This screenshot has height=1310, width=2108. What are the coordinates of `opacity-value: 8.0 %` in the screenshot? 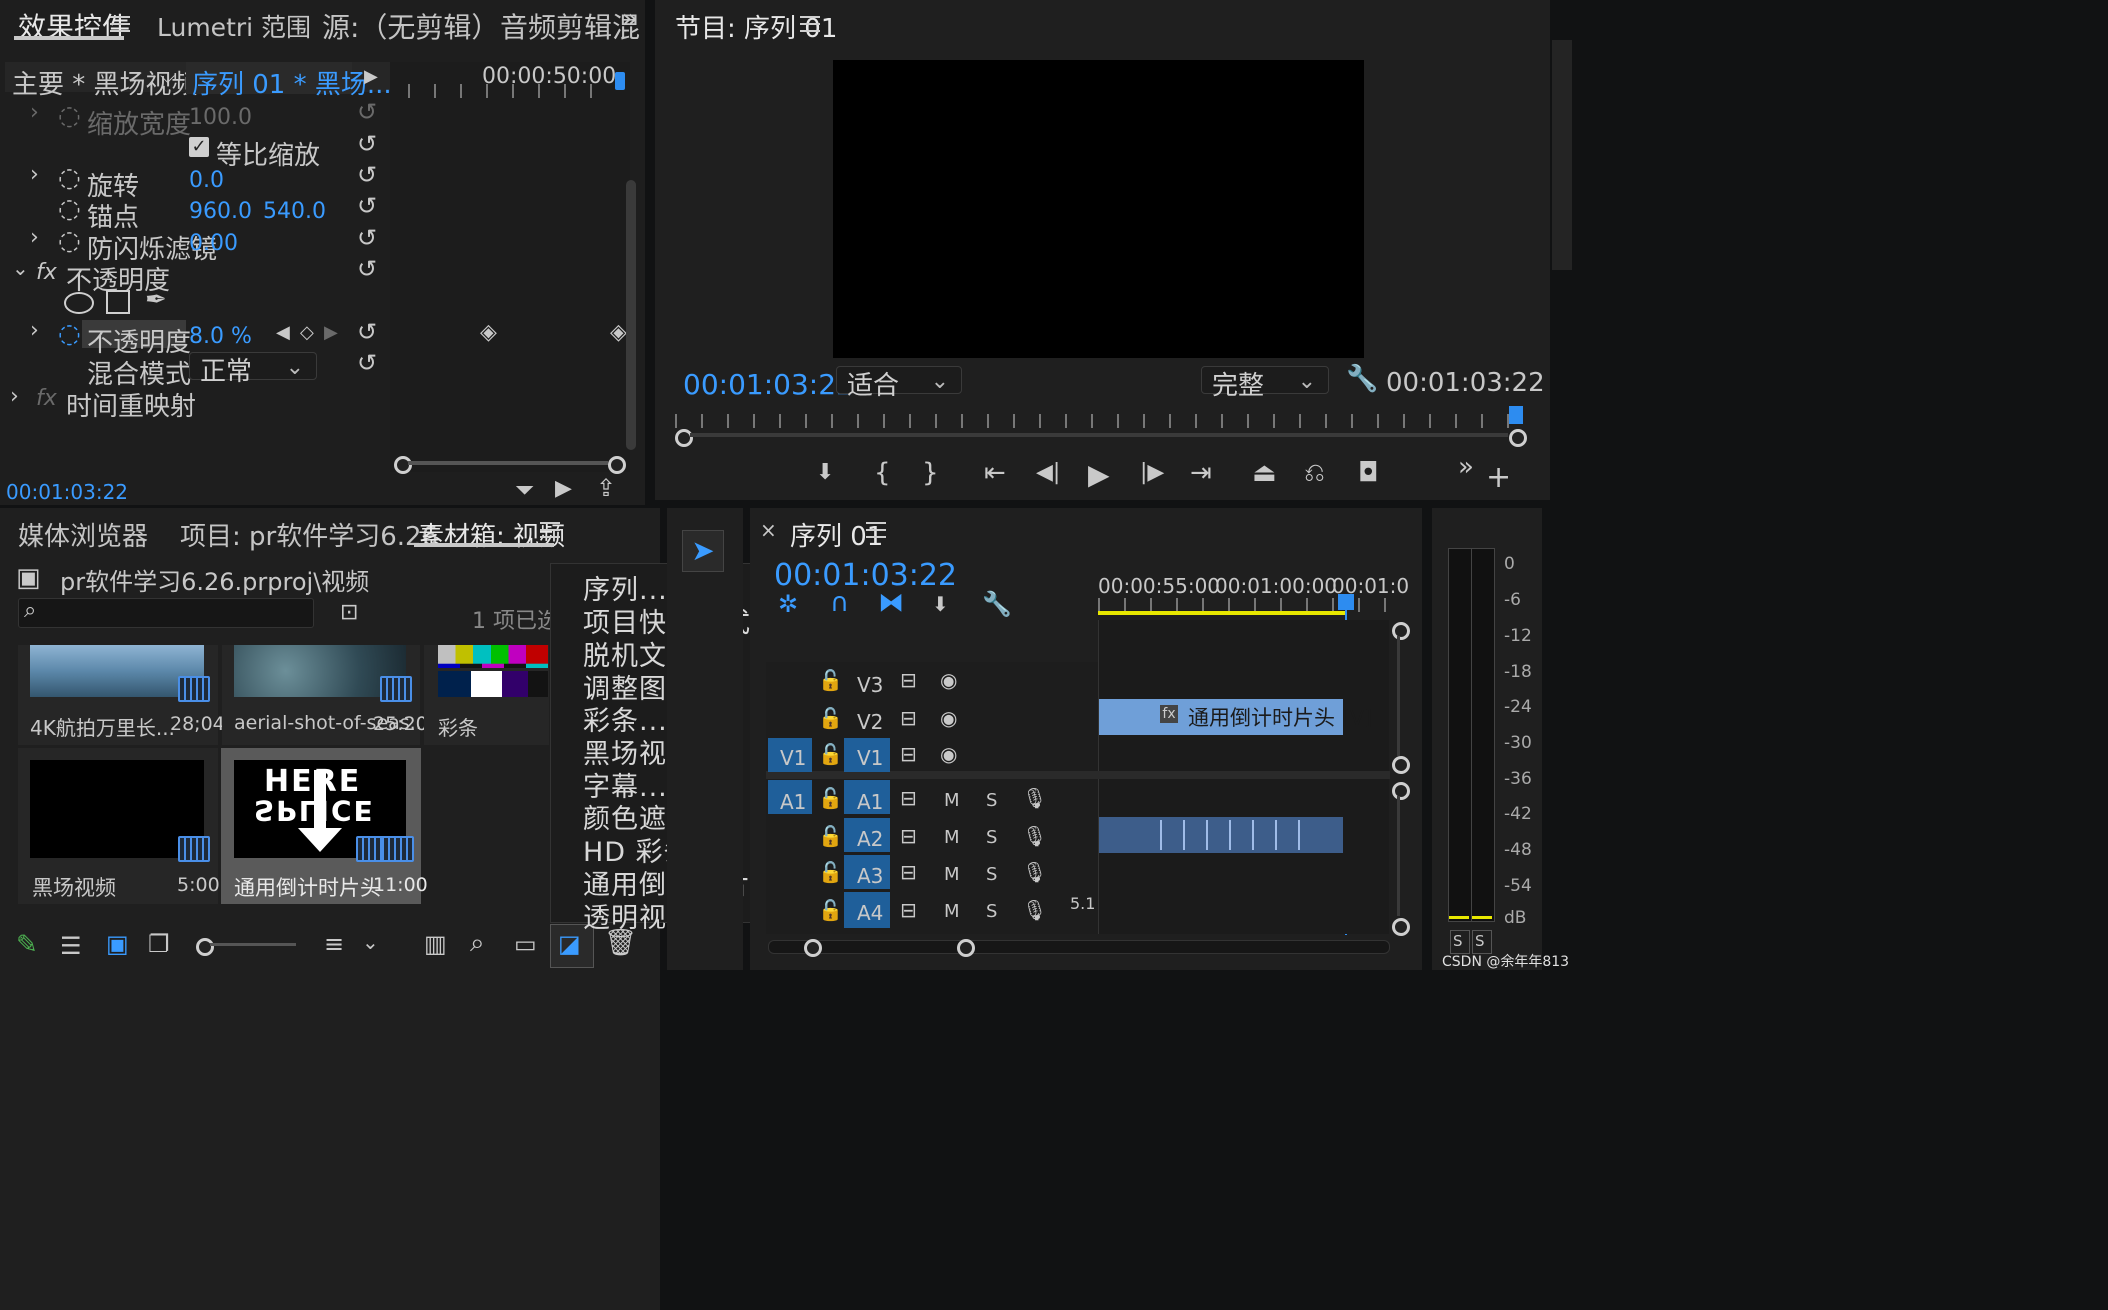 It's located at (220, 336).